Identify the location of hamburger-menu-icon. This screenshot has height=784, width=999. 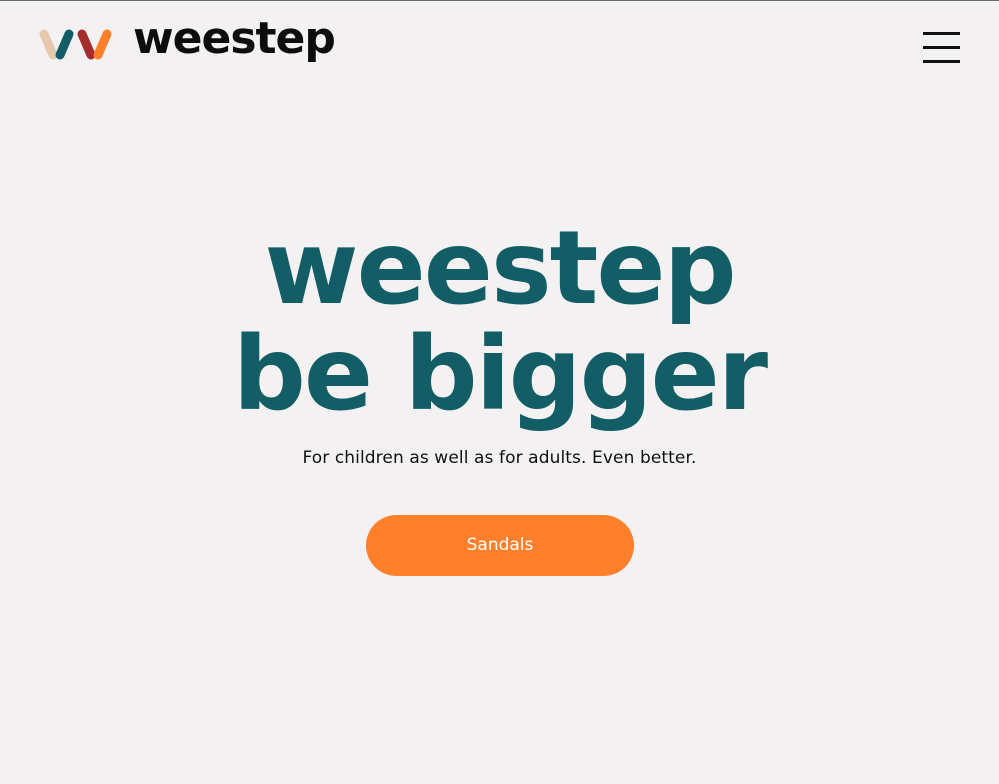
(941, 48).